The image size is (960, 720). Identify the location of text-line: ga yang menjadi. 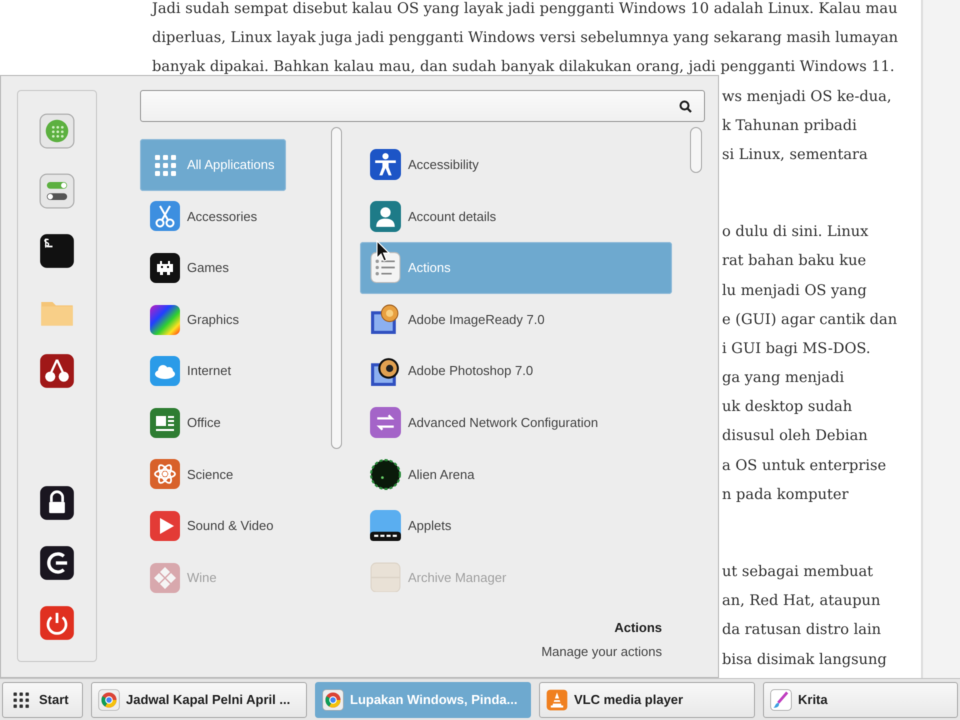
(783, 377).